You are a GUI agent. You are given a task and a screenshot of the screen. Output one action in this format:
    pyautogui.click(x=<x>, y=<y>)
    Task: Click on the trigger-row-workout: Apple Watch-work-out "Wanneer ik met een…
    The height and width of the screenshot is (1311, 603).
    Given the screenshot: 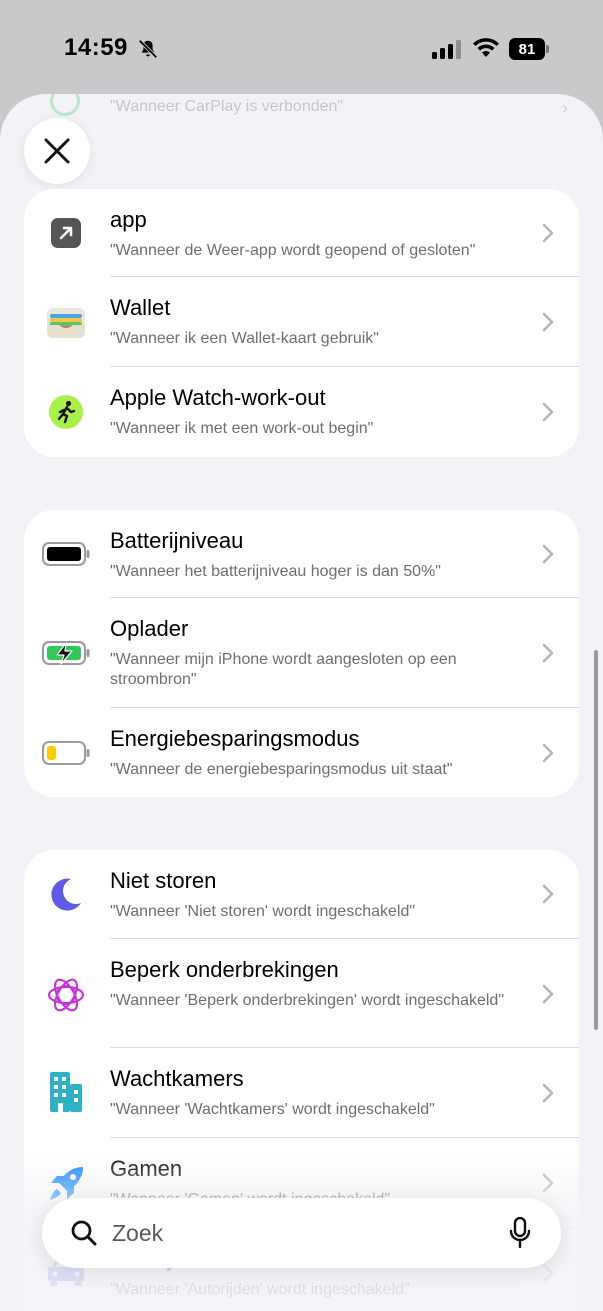 What is the action you would take?
    pyautogui.click(x=301, y=412)
    